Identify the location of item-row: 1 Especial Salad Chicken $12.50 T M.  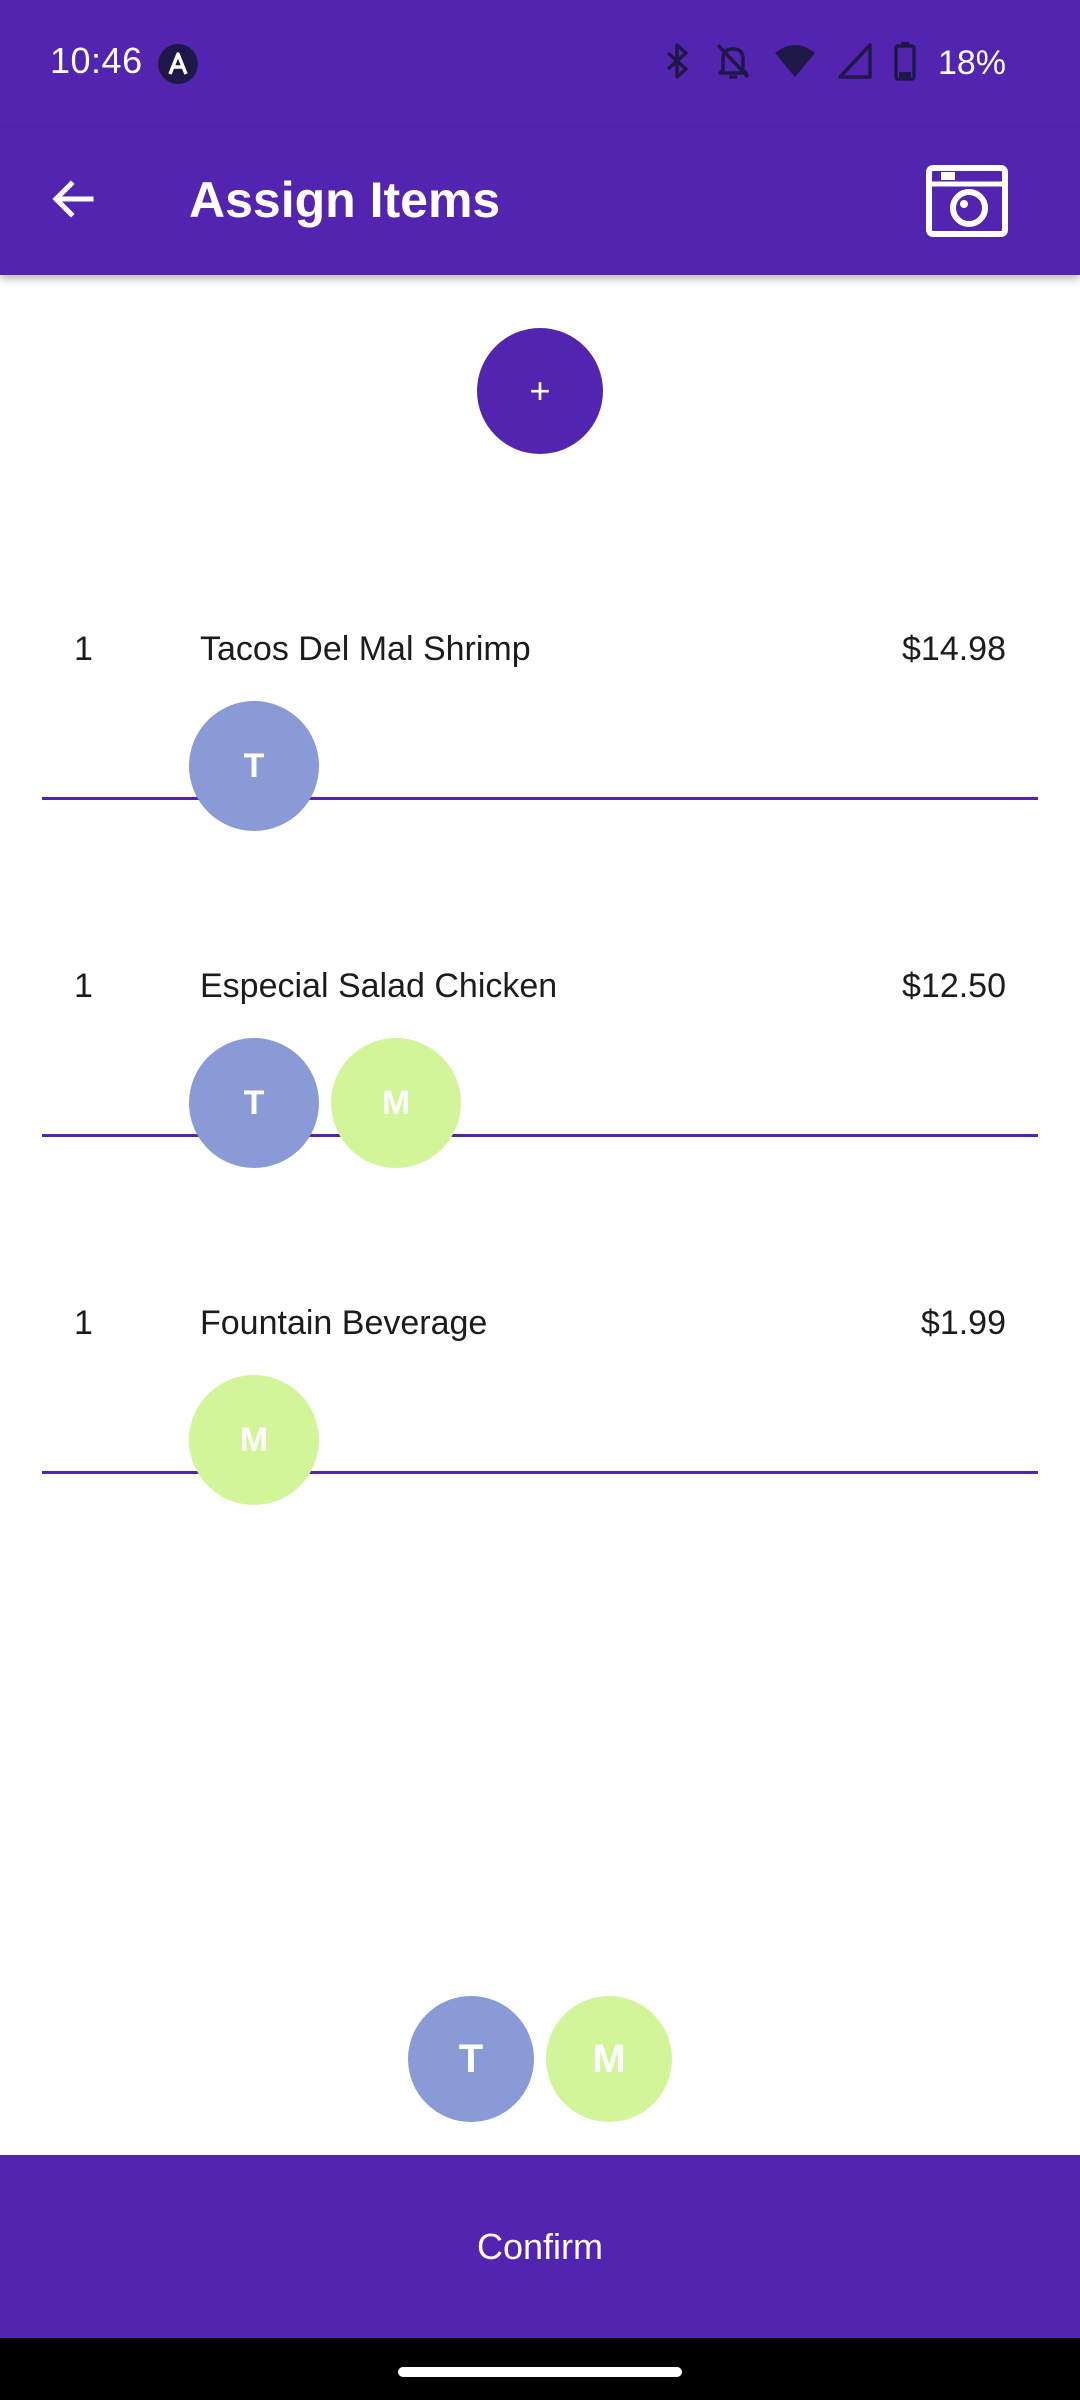
(540, 1041).